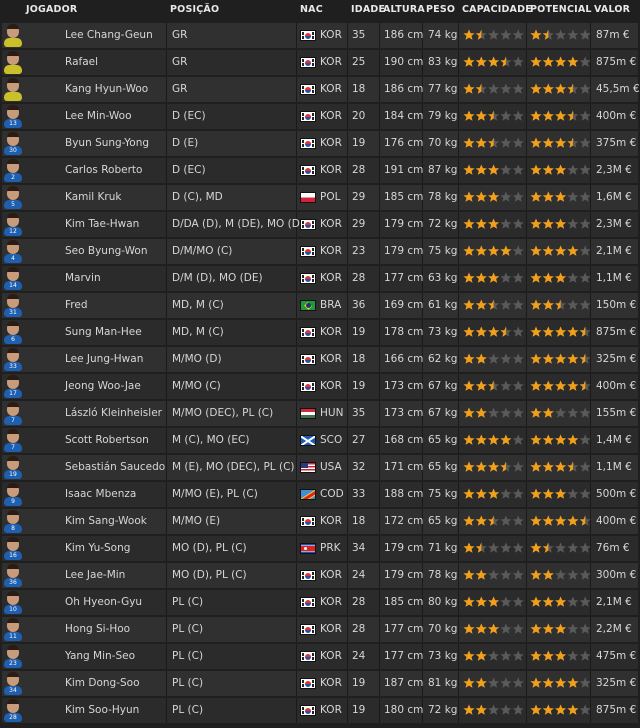 The image size is (640, 728). What do you see at coordinates (13, 359) in the screenshot?
I see `player-avatar: 33` at bounding box center [13, 359].